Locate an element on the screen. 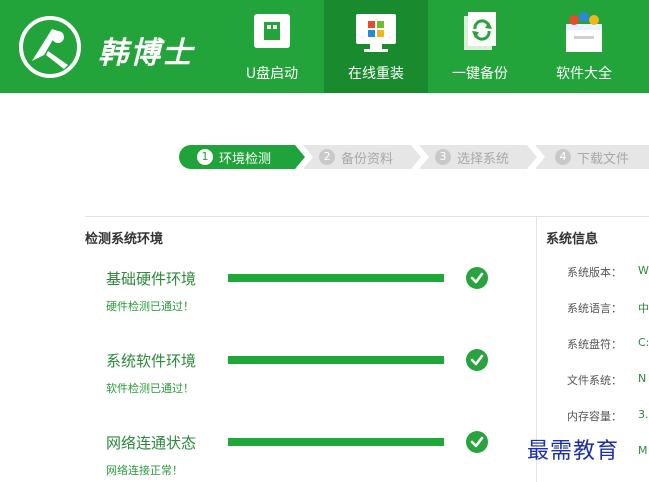 This screenshot has height=482, width=649. step-label: 选择系统 is located at coordinates (483, 159).